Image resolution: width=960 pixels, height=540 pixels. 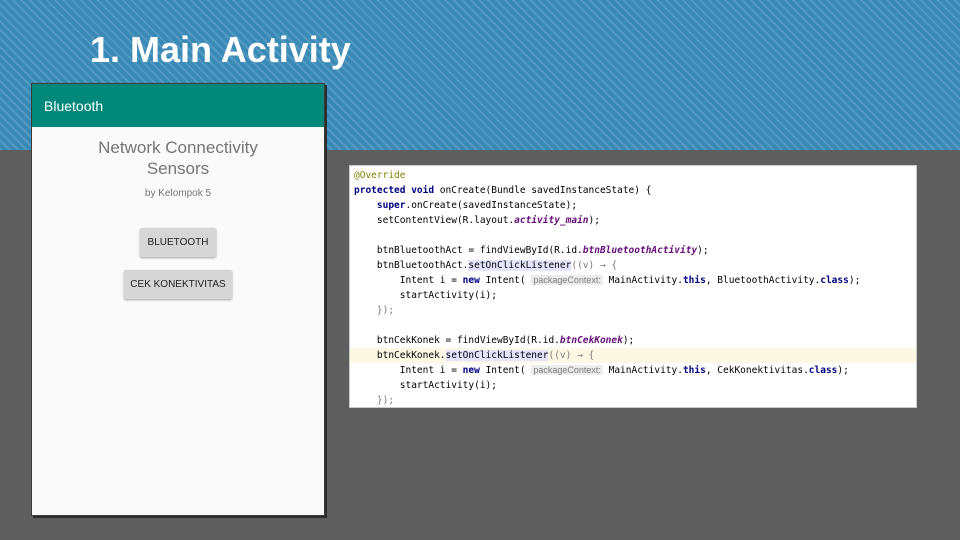 What do you see at coordinates (633, 355) in the screenshot?
I see `code-line-current: btnCekKonek.setOnClickListener((v) → {` at bounding box center [633, 355].